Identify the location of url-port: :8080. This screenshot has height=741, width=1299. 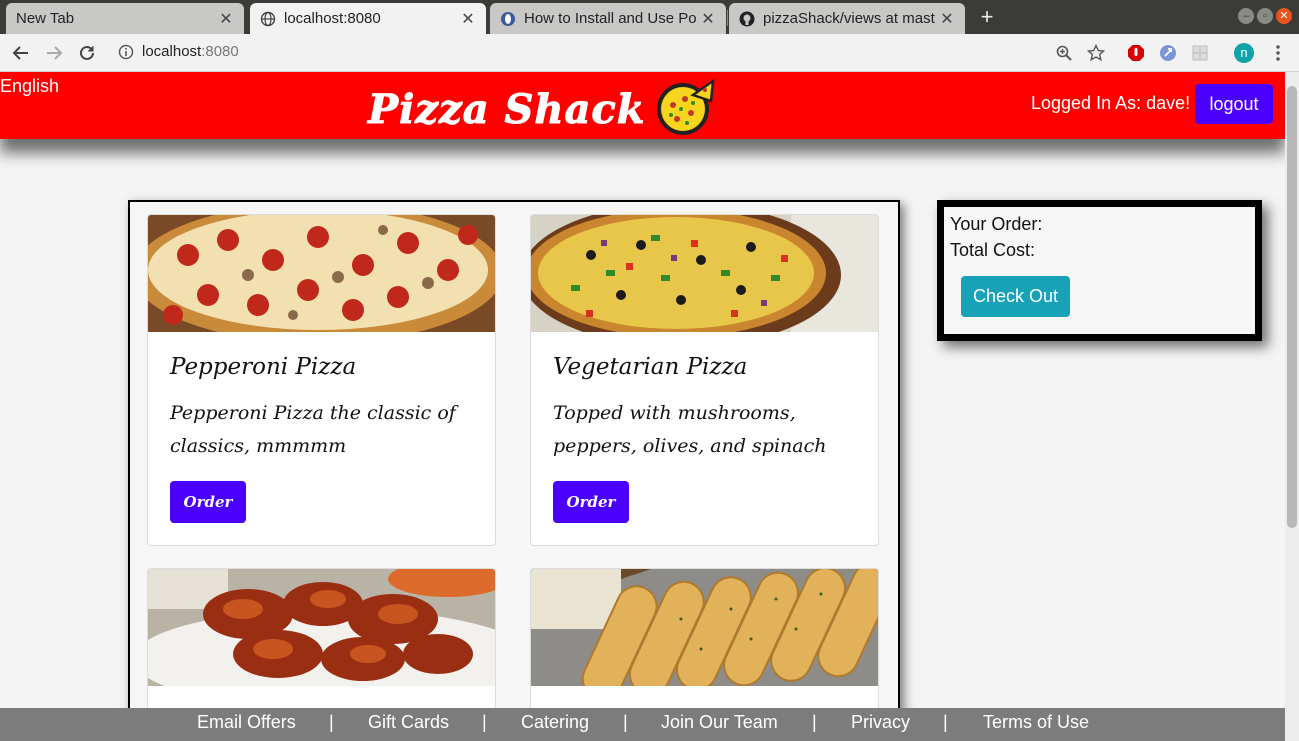
(220, 51).